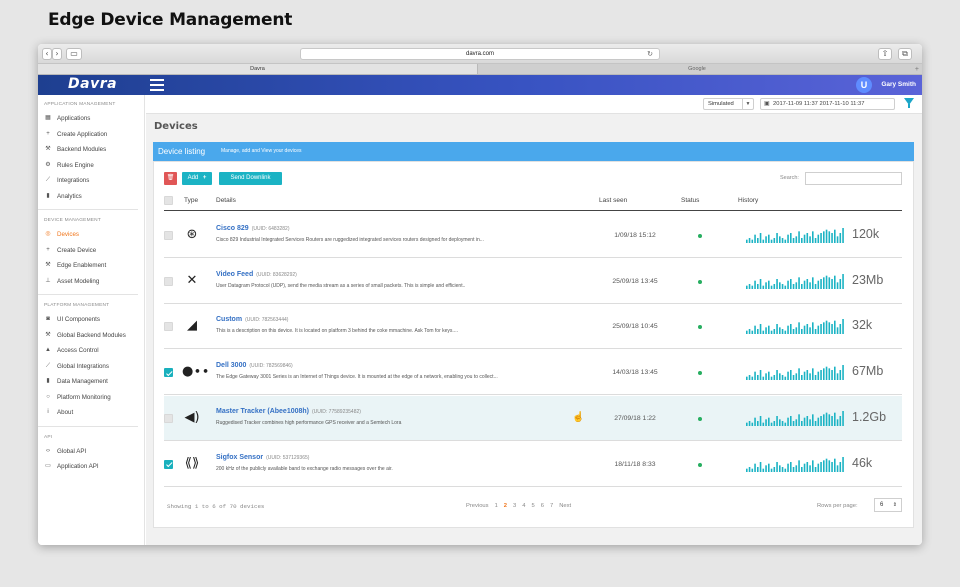 The width and height of the screenshot is (960, 587). Describe the element at coordinates (480, 54) in the screenshot. I see `url-bar: davra.com ↻` at that location.